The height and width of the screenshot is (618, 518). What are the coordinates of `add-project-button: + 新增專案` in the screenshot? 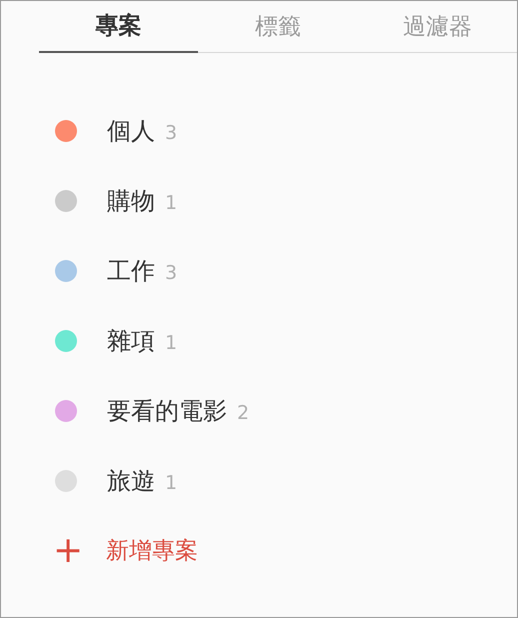 It's located at (259, 551).